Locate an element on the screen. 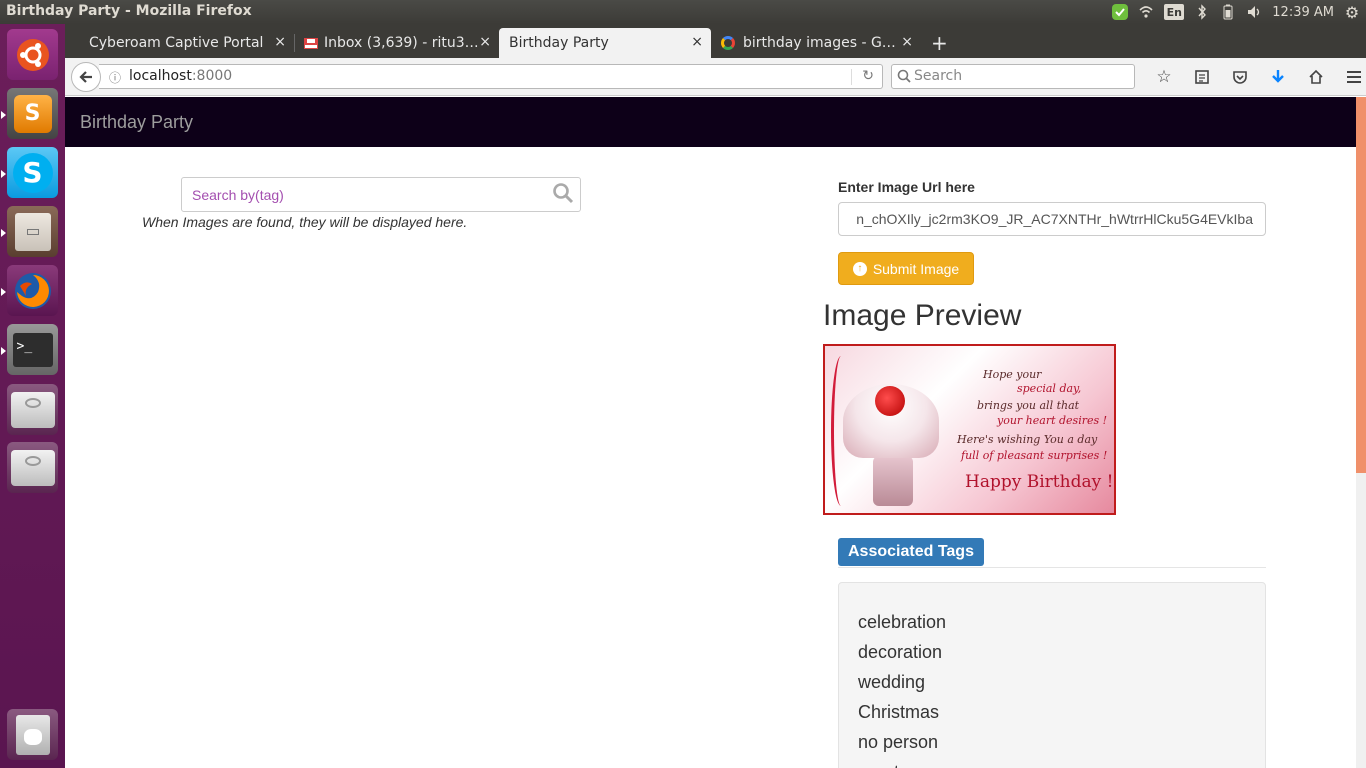 Image resolution: width=1366 pixels, height=768 pixels. submit-image-label: Submit Image is located at coordinates (916, 268).